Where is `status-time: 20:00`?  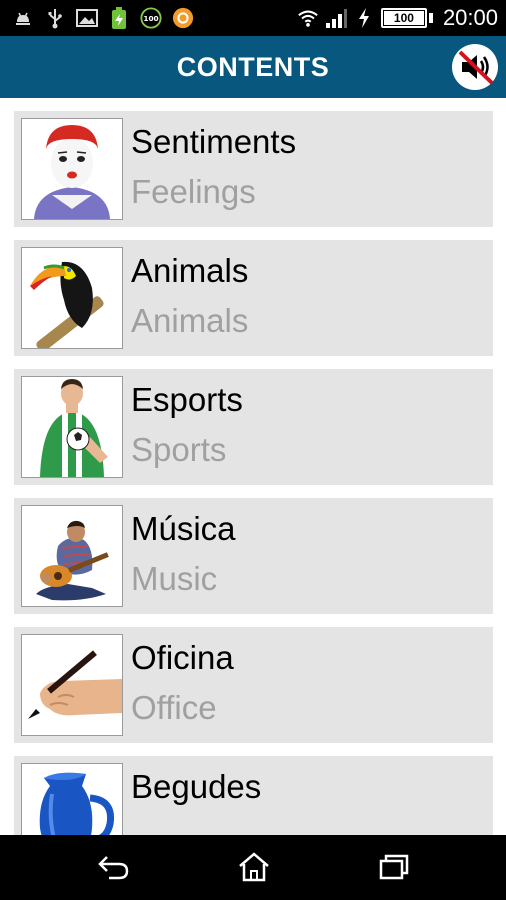
status-time: 20:00 is located at coordinates (470, 17).